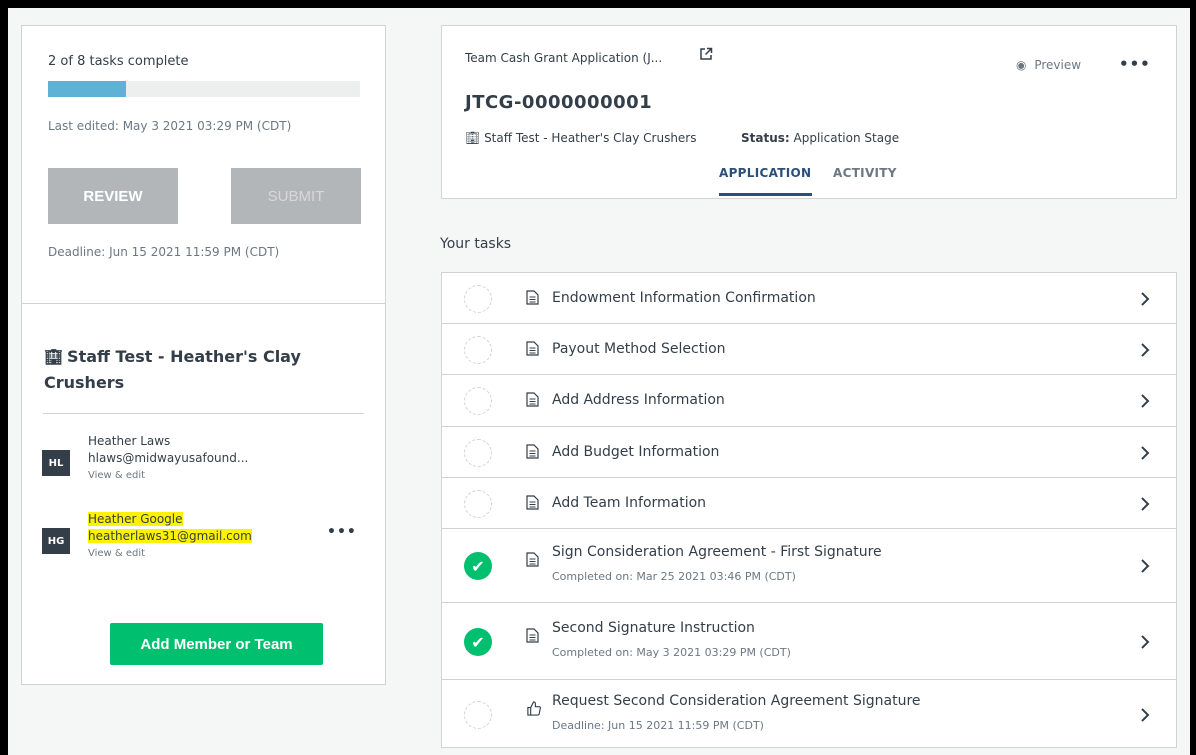 The height and width of the screenshot is (755, 1196). Describe the element at coordinates (1135, 64) in the screenshot. I see `more-options-button: •••` at that location.